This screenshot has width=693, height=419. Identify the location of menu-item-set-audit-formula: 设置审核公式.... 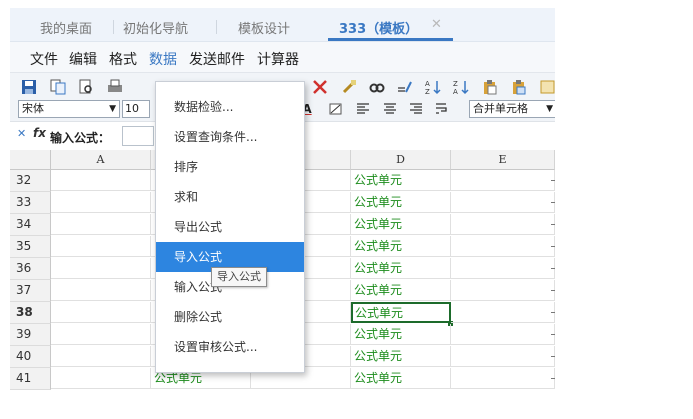
(230, 347).